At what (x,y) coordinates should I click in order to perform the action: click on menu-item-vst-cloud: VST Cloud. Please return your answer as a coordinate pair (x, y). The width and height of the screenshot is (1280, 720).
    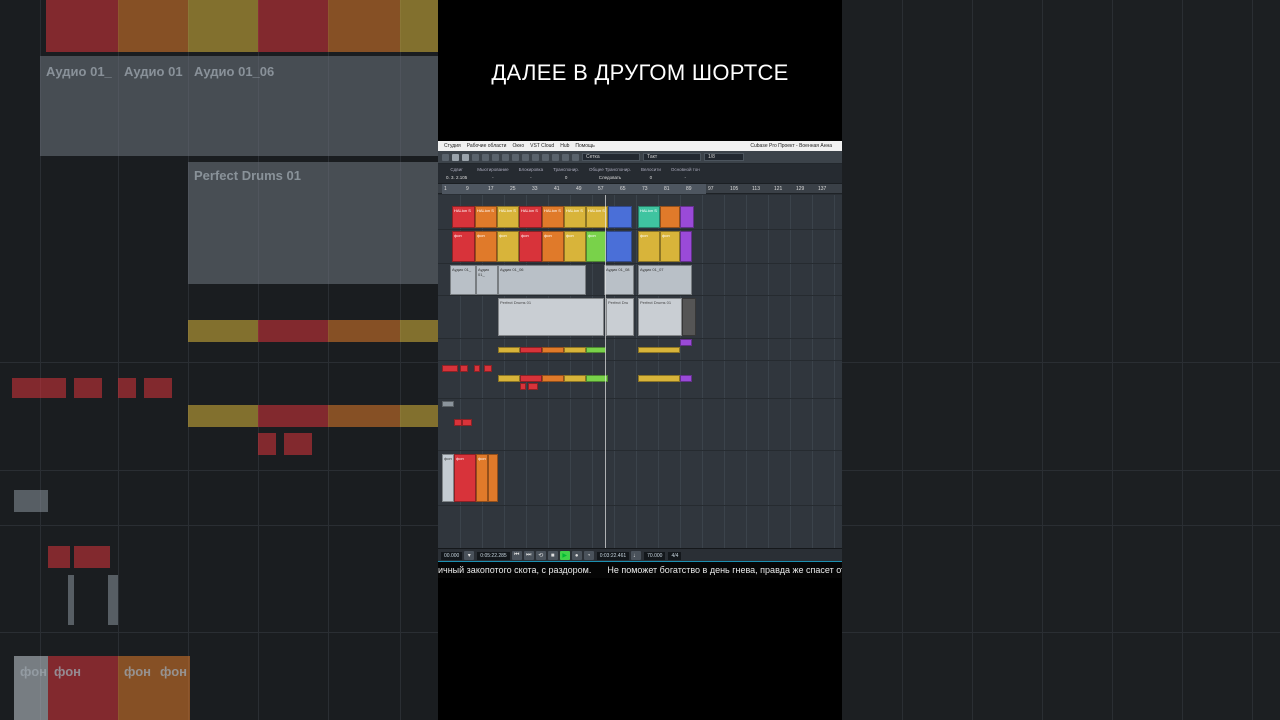
    Looking at the image, I should click on (542, 146).